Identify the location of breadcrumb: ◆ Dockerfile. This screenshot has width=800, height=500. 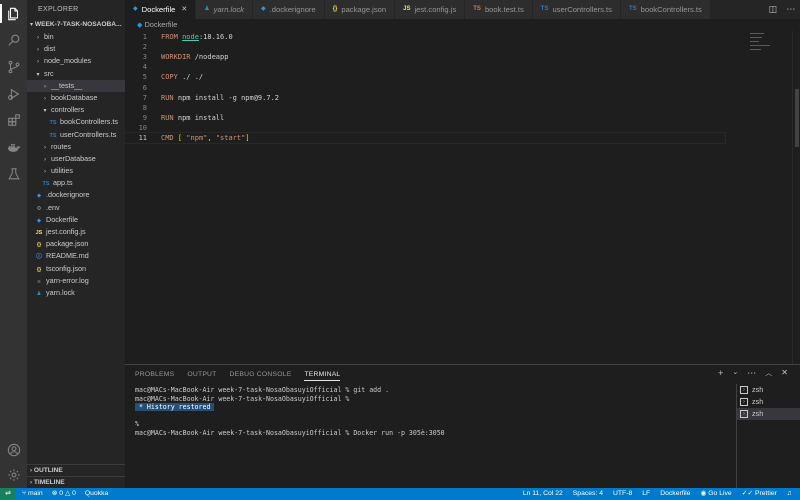
(462, 25).